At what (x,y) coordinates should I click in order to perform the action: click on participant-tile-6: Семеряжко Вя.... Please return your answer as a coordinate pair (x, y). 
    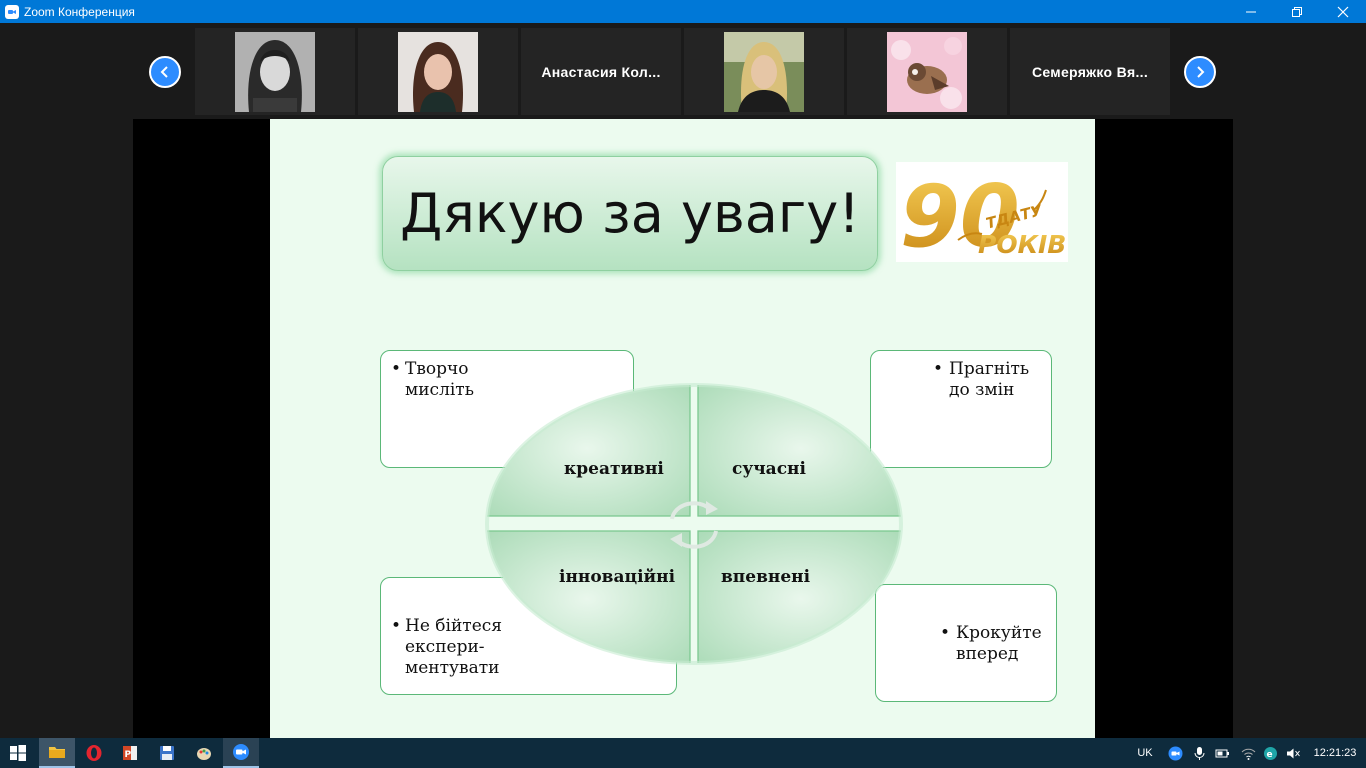
    Looking at the image, I should click on (1090, 71).